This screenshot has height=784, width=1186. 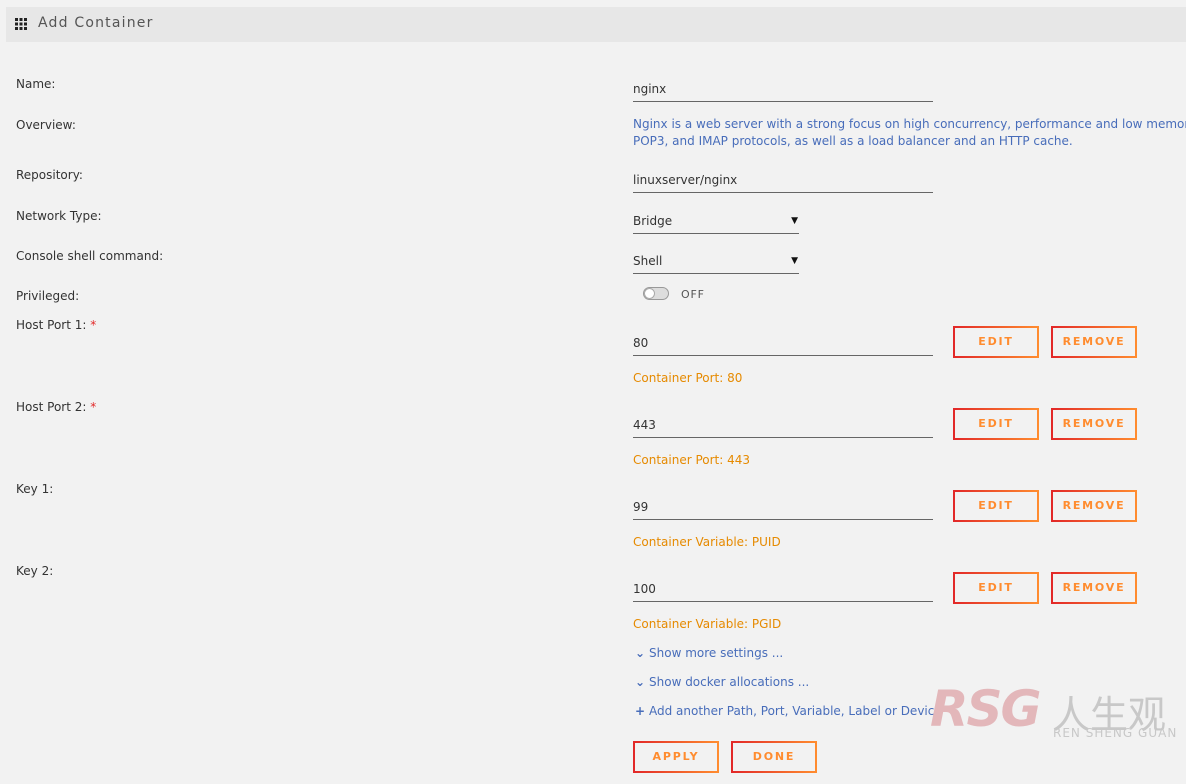 I want to click on key-1-edit-button: EDIT, so click(x=996, y=506).